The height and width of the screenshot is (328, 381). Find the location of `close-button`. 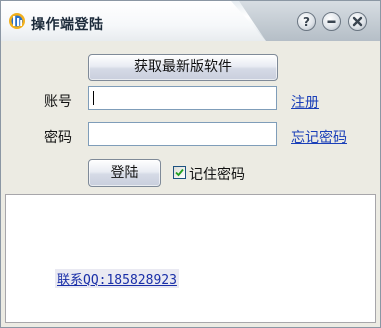

close-button is located at coordinates (357, 21).